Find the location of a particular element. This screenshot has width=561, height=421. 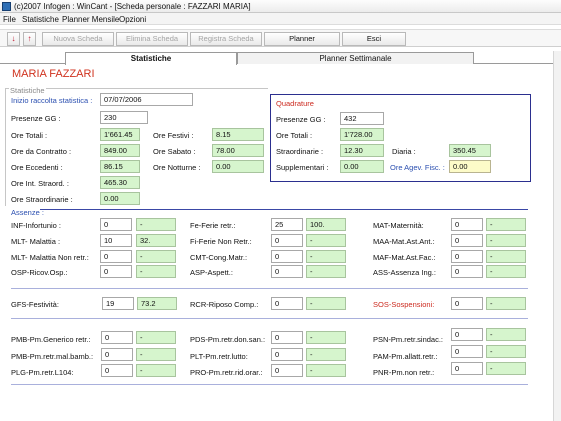

mat-value: - is located at coordinates (506, 224).